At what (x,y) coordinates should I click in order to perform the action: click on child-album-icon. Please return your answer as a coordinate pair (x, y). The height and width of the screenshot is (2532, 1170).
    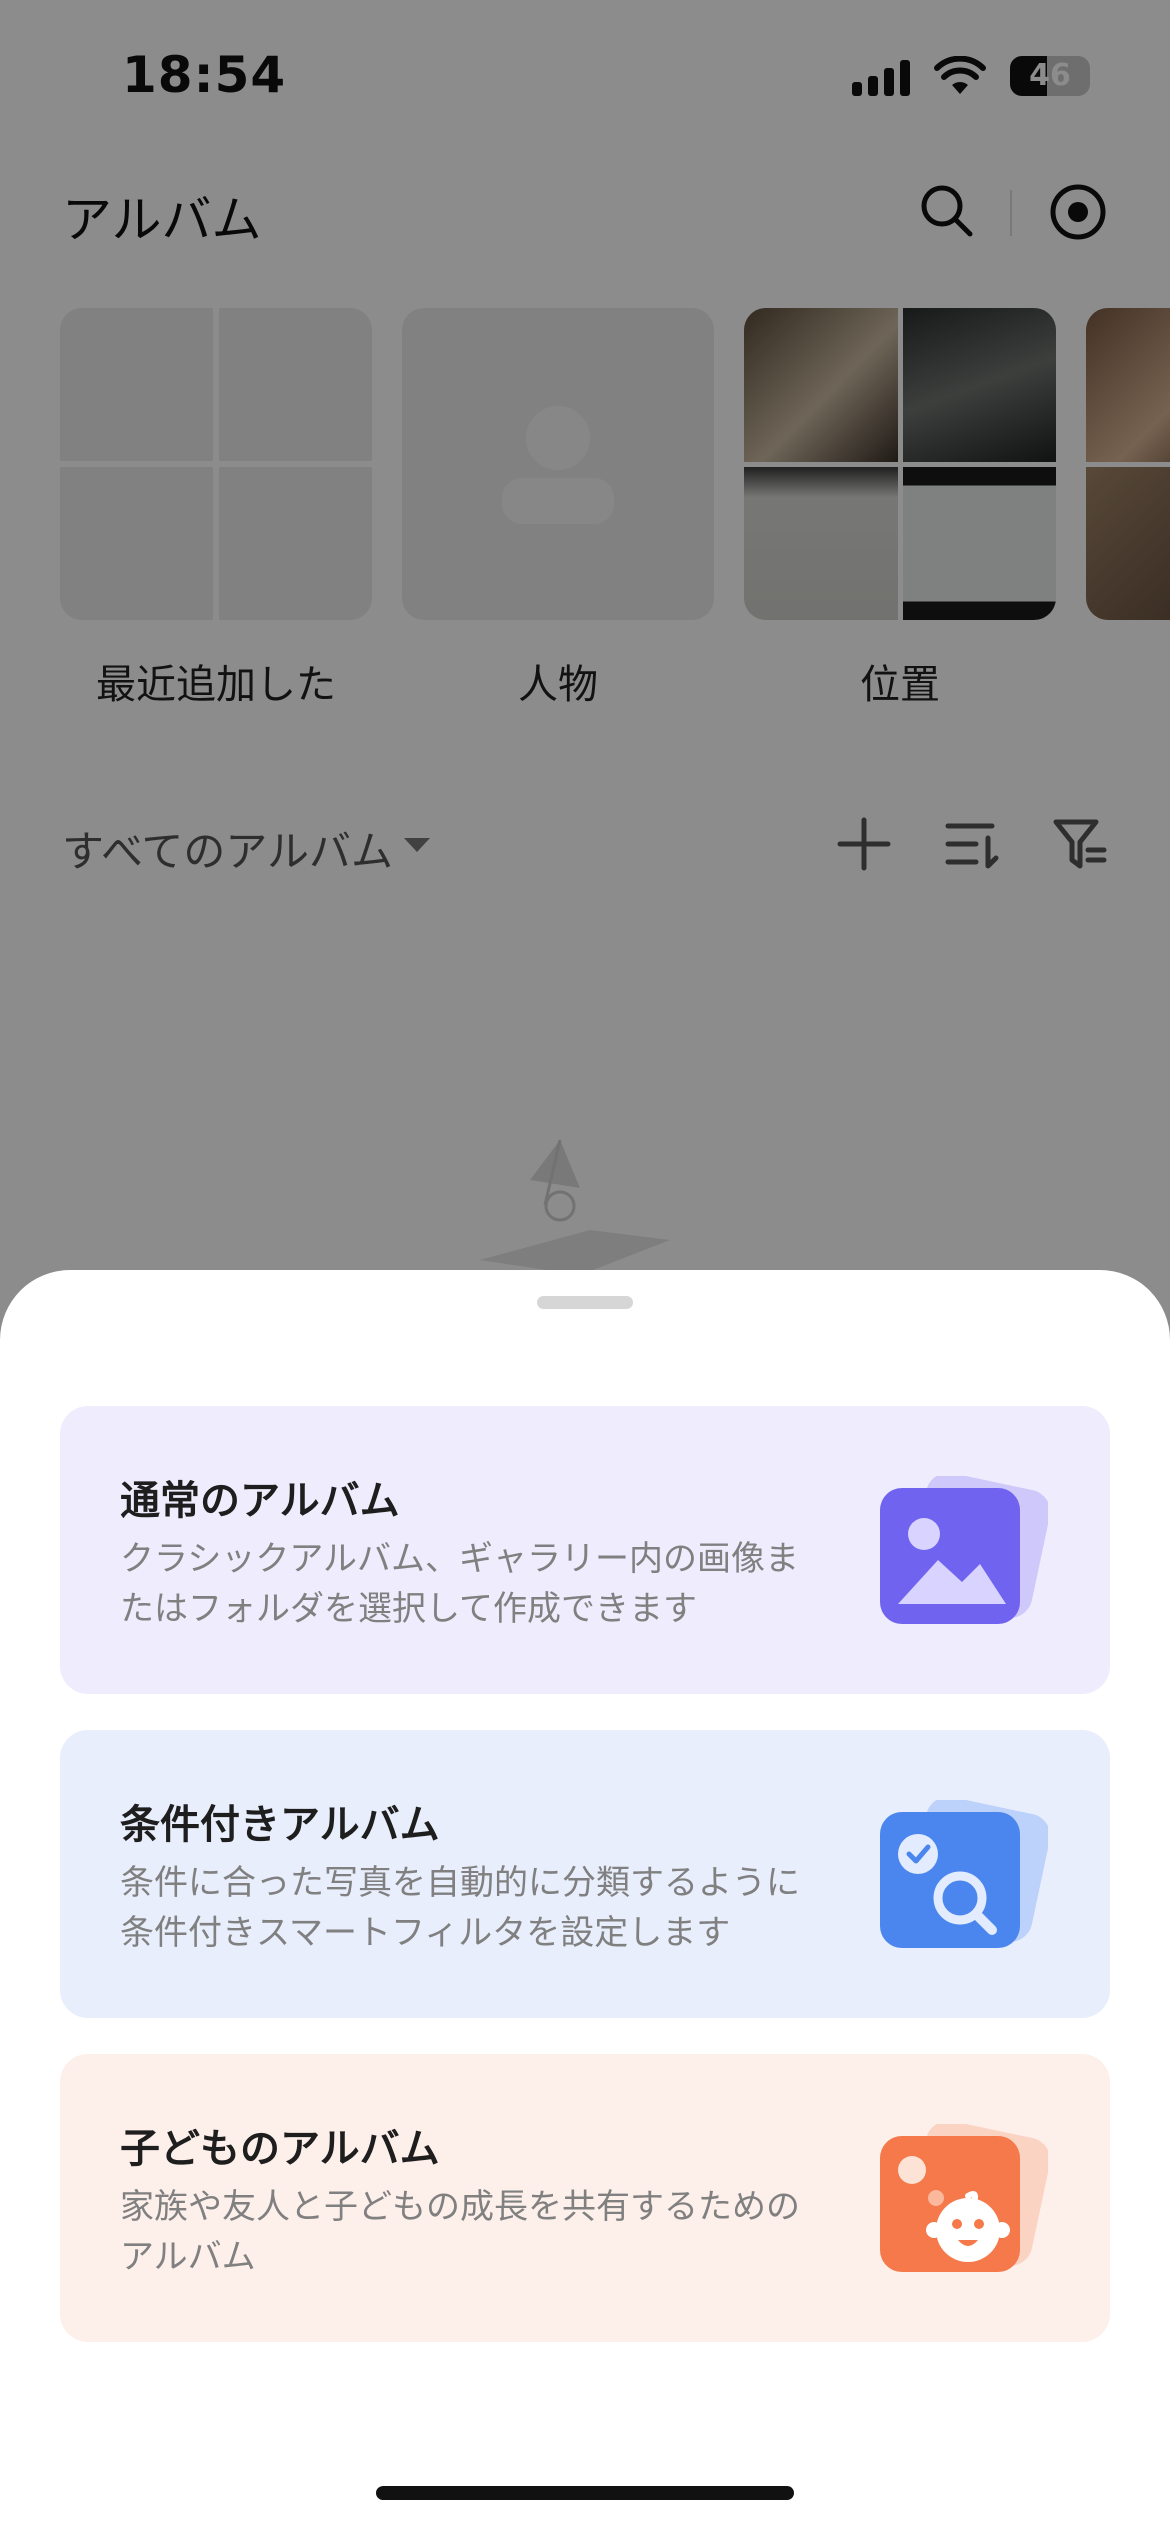
    Looking at the image, I should click on (964, 2198).